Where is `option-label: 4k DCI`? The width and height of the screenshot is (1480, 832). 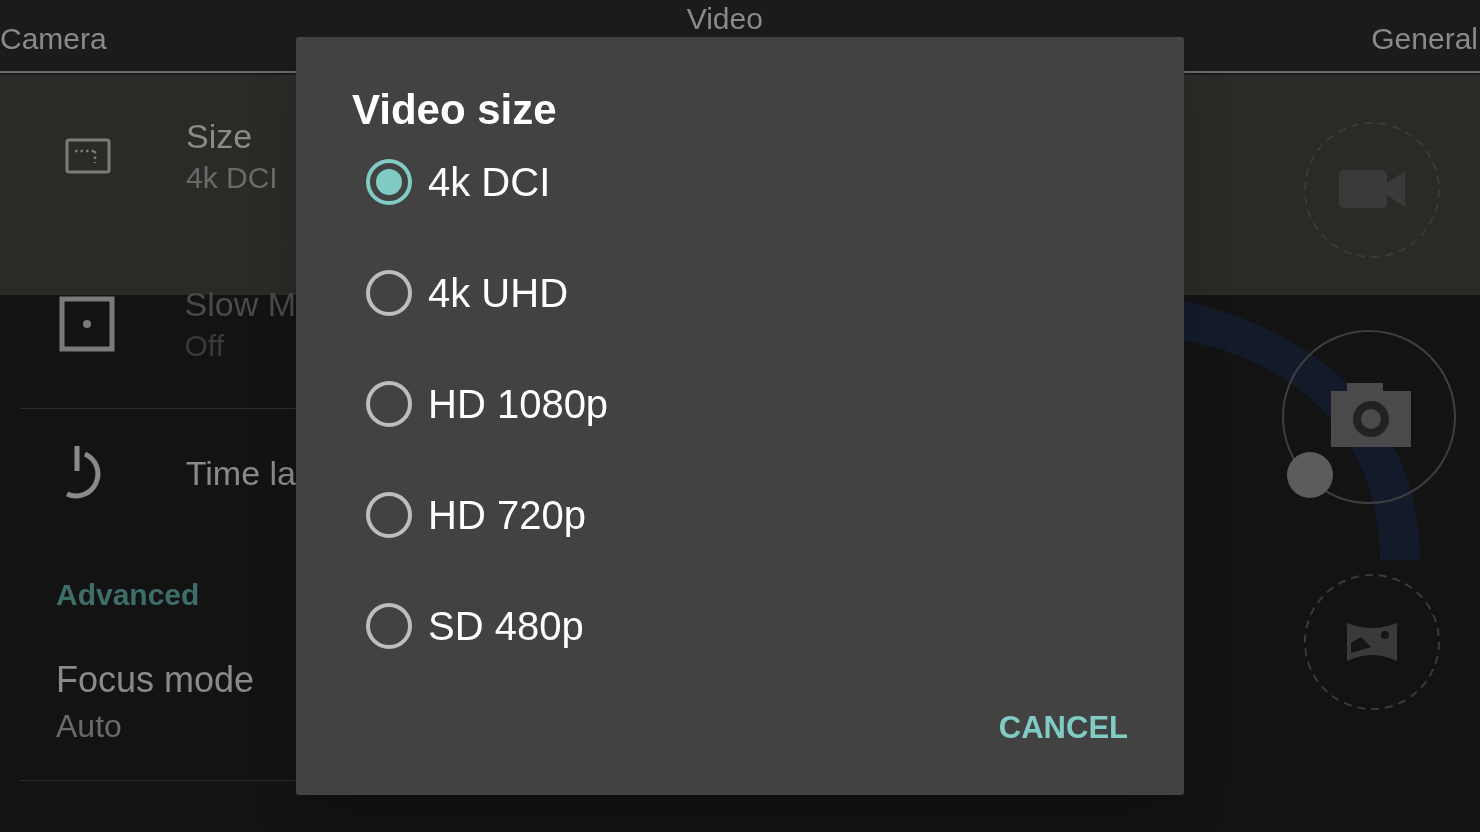 option-label: 4k DCI is located at coordinates (489, 181).